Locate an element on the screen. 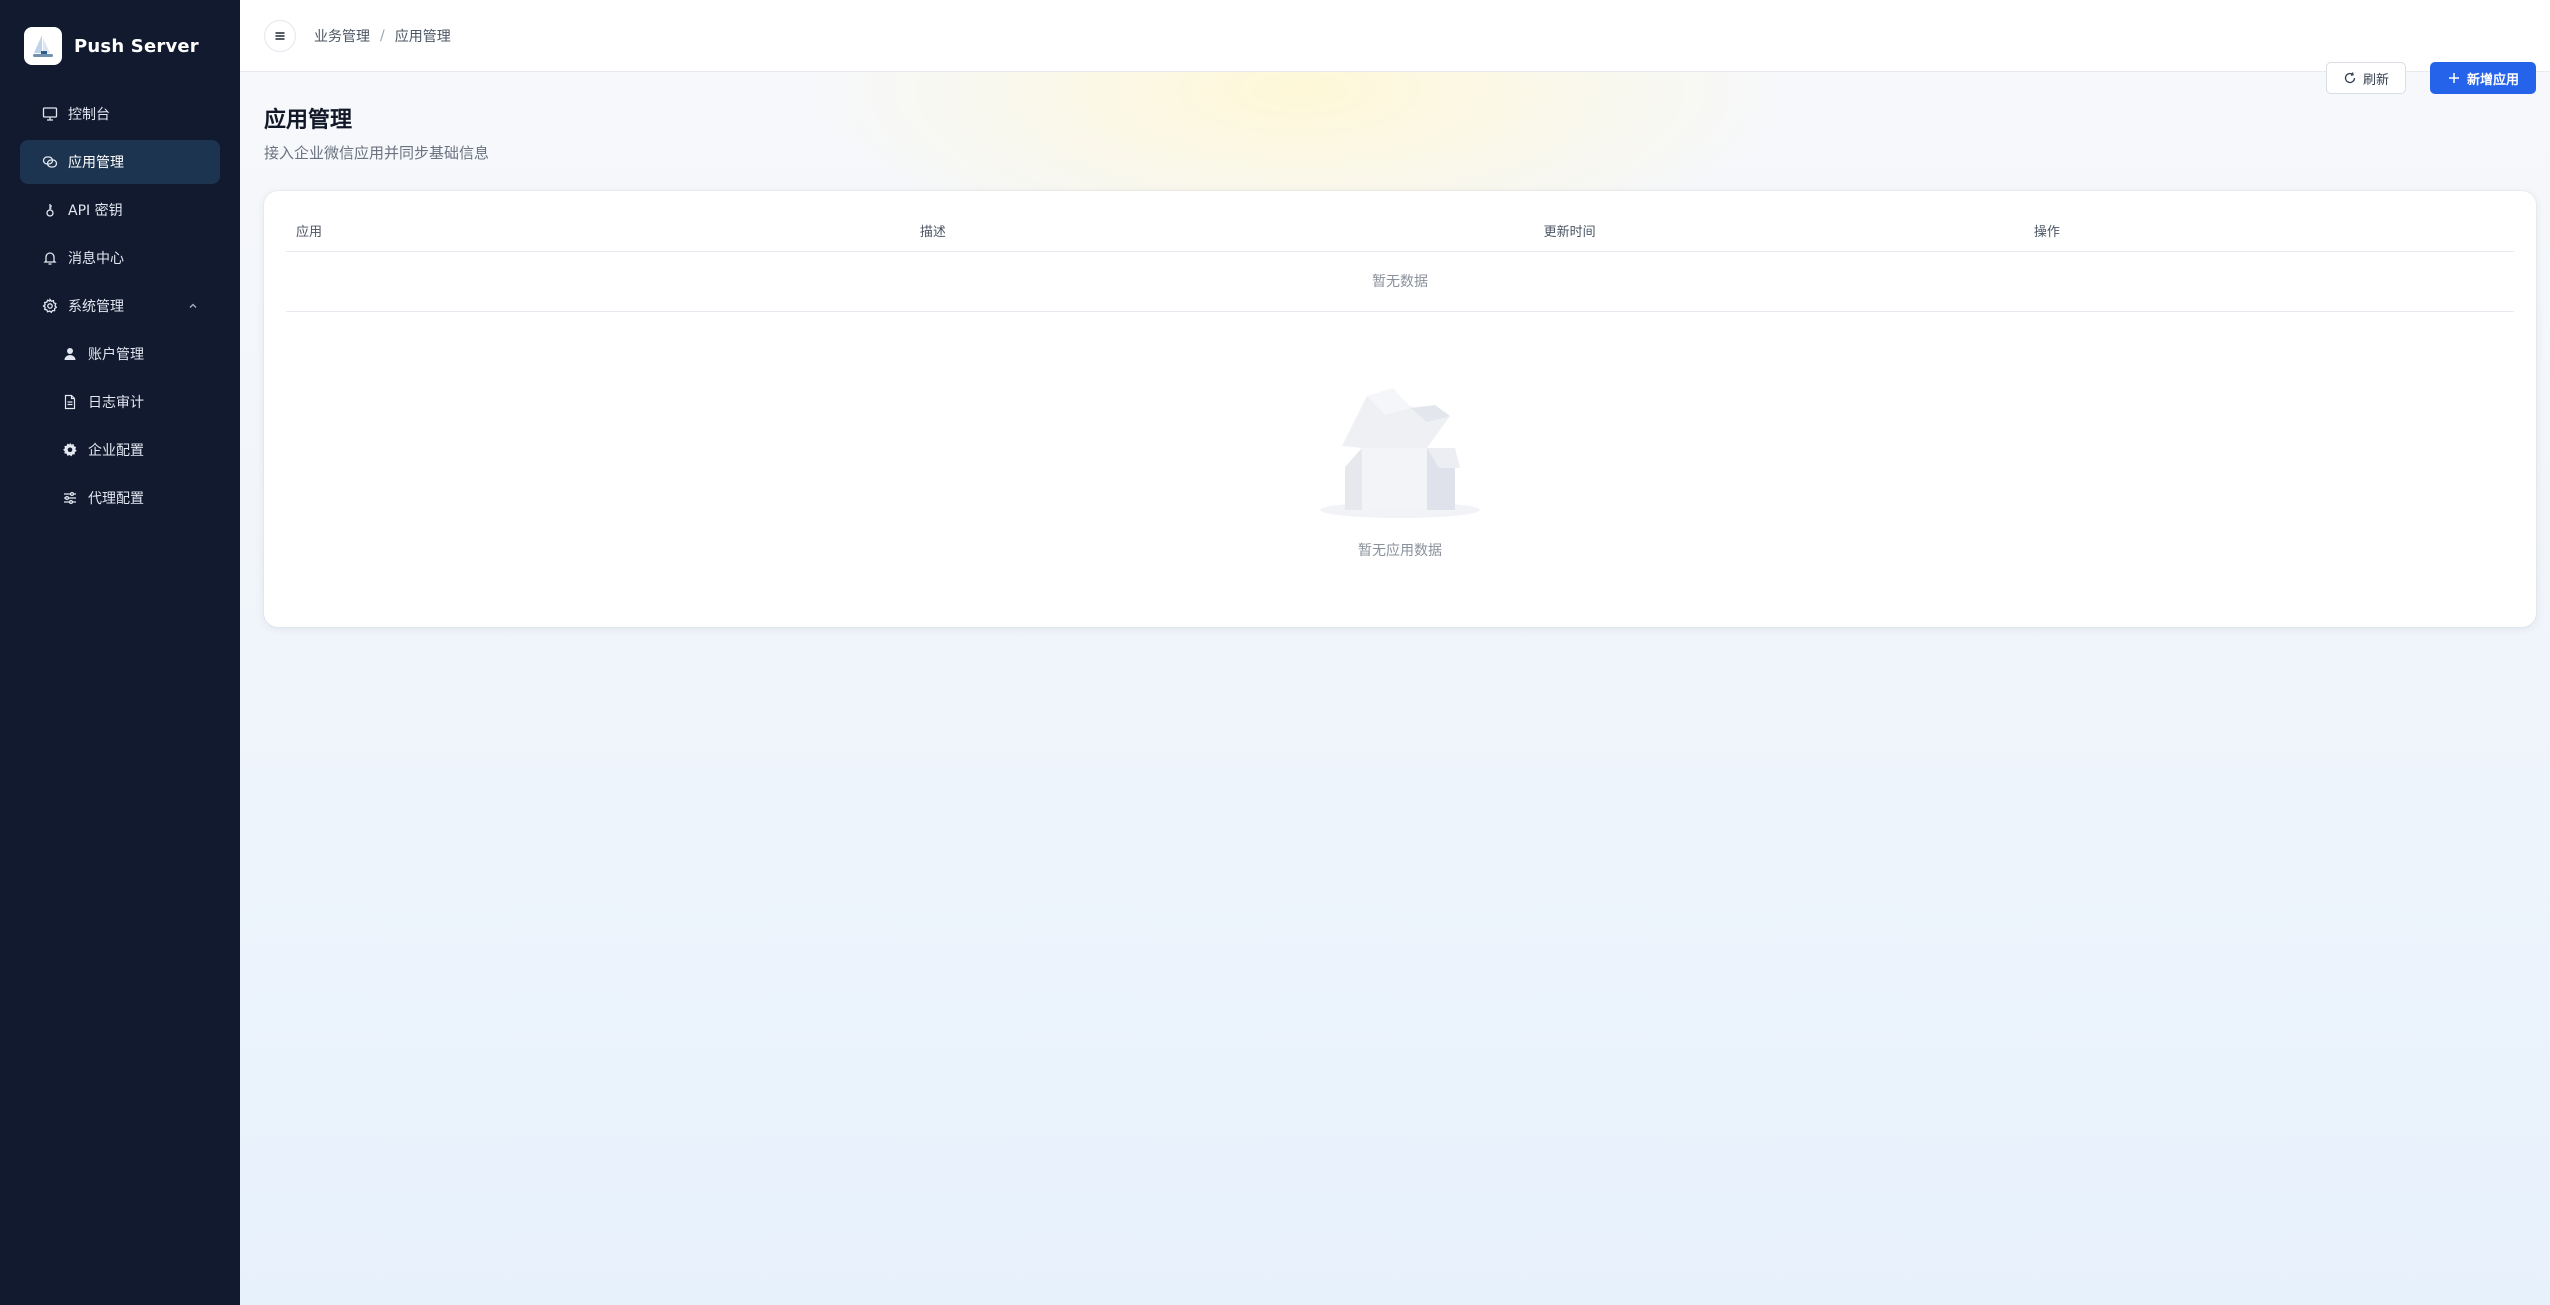 The image size is (2550, 1305). breadcrumb: 业务管理 / 应用管理 is located at coordinates (382, 36).